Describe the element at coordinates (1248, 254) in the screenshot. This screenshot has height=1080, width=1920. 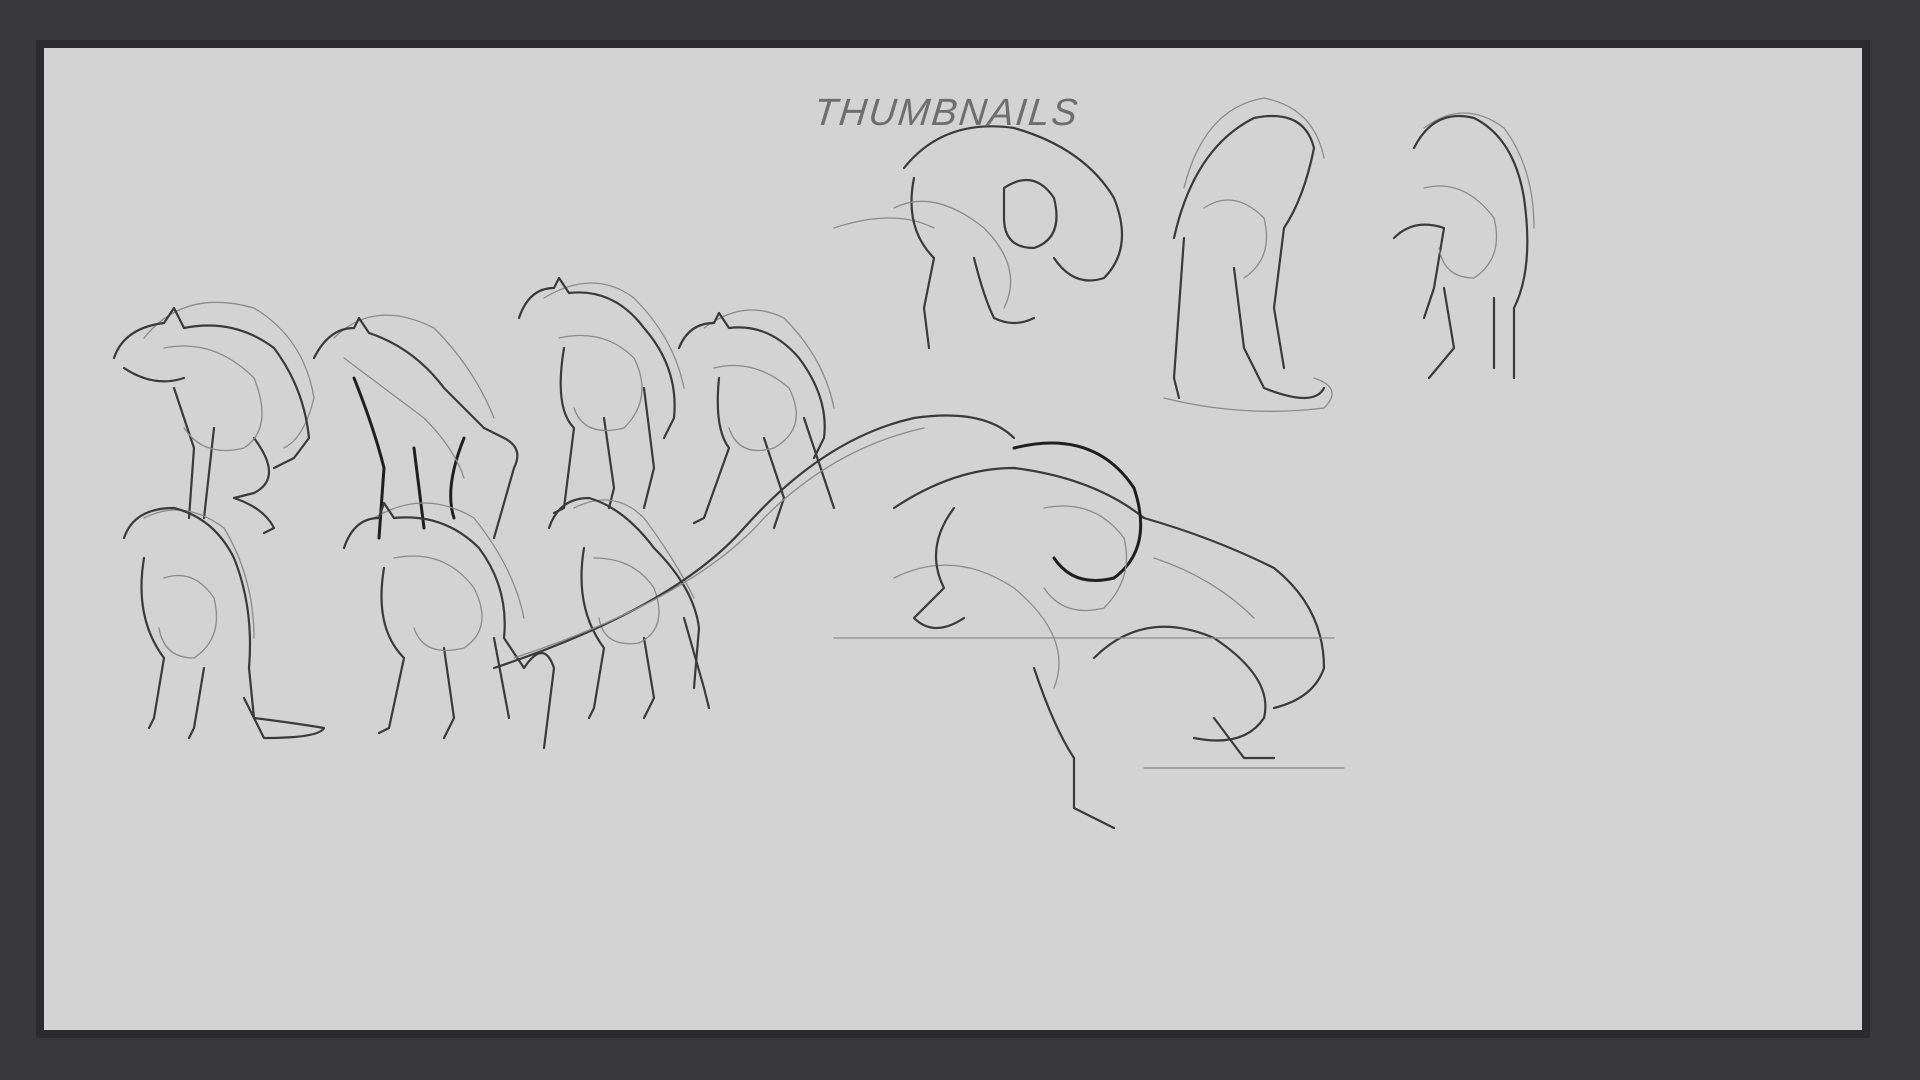
I see `figure-sketch-standing-left` at that location.